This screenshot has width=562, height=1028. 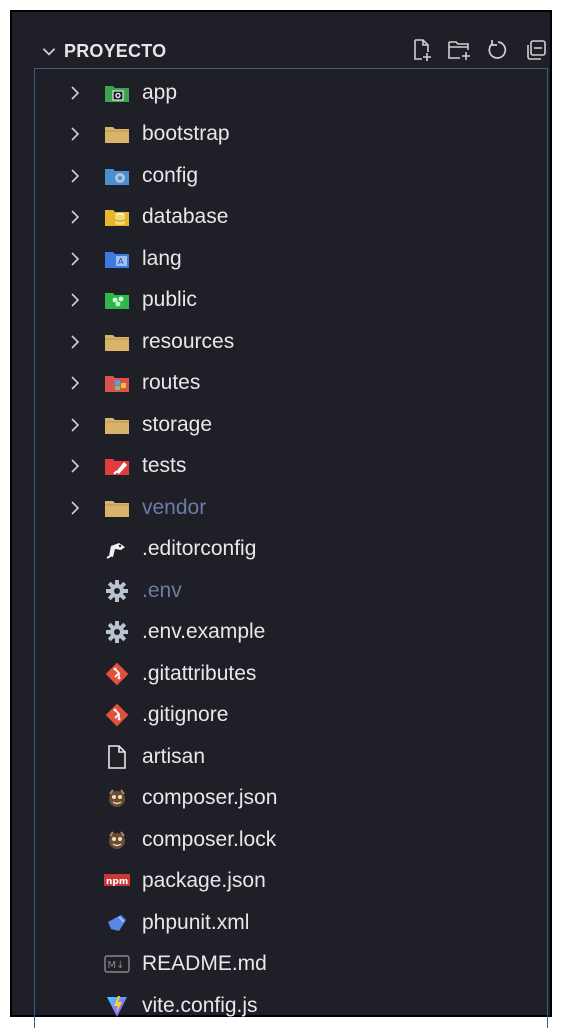 I want to click on refresh-button, so click(x=498, y=50).